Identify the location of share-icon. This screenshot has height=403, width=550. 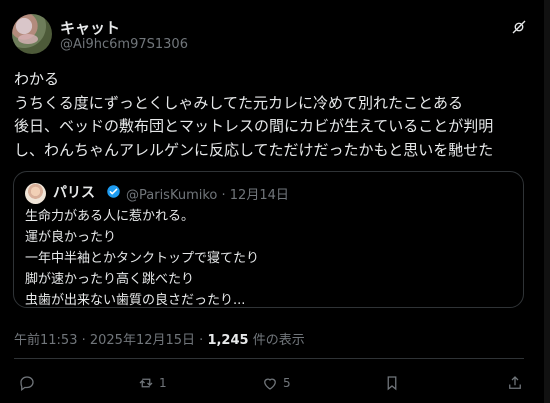
(515, 382).